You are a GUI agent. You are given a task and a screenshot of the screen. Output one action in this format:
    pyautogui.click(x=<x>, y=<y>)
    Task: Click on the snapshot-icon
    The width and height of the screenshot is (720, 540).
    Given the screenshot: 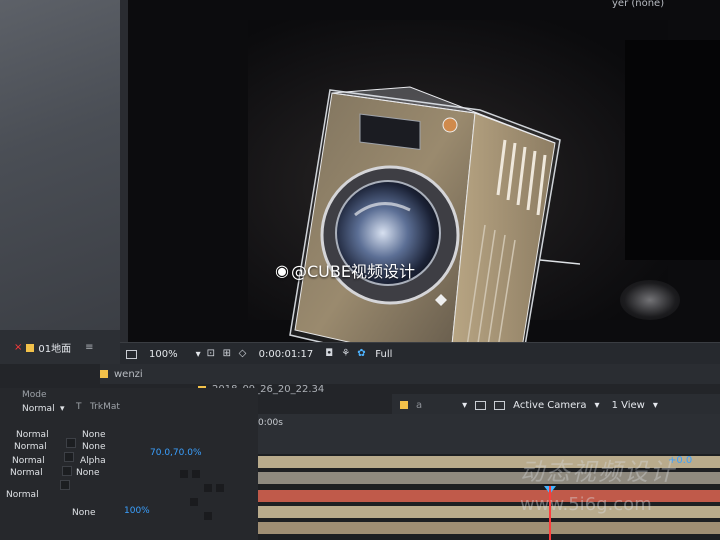 What is the action you would take?
    pyautogui.click(x=131, y=354)
    